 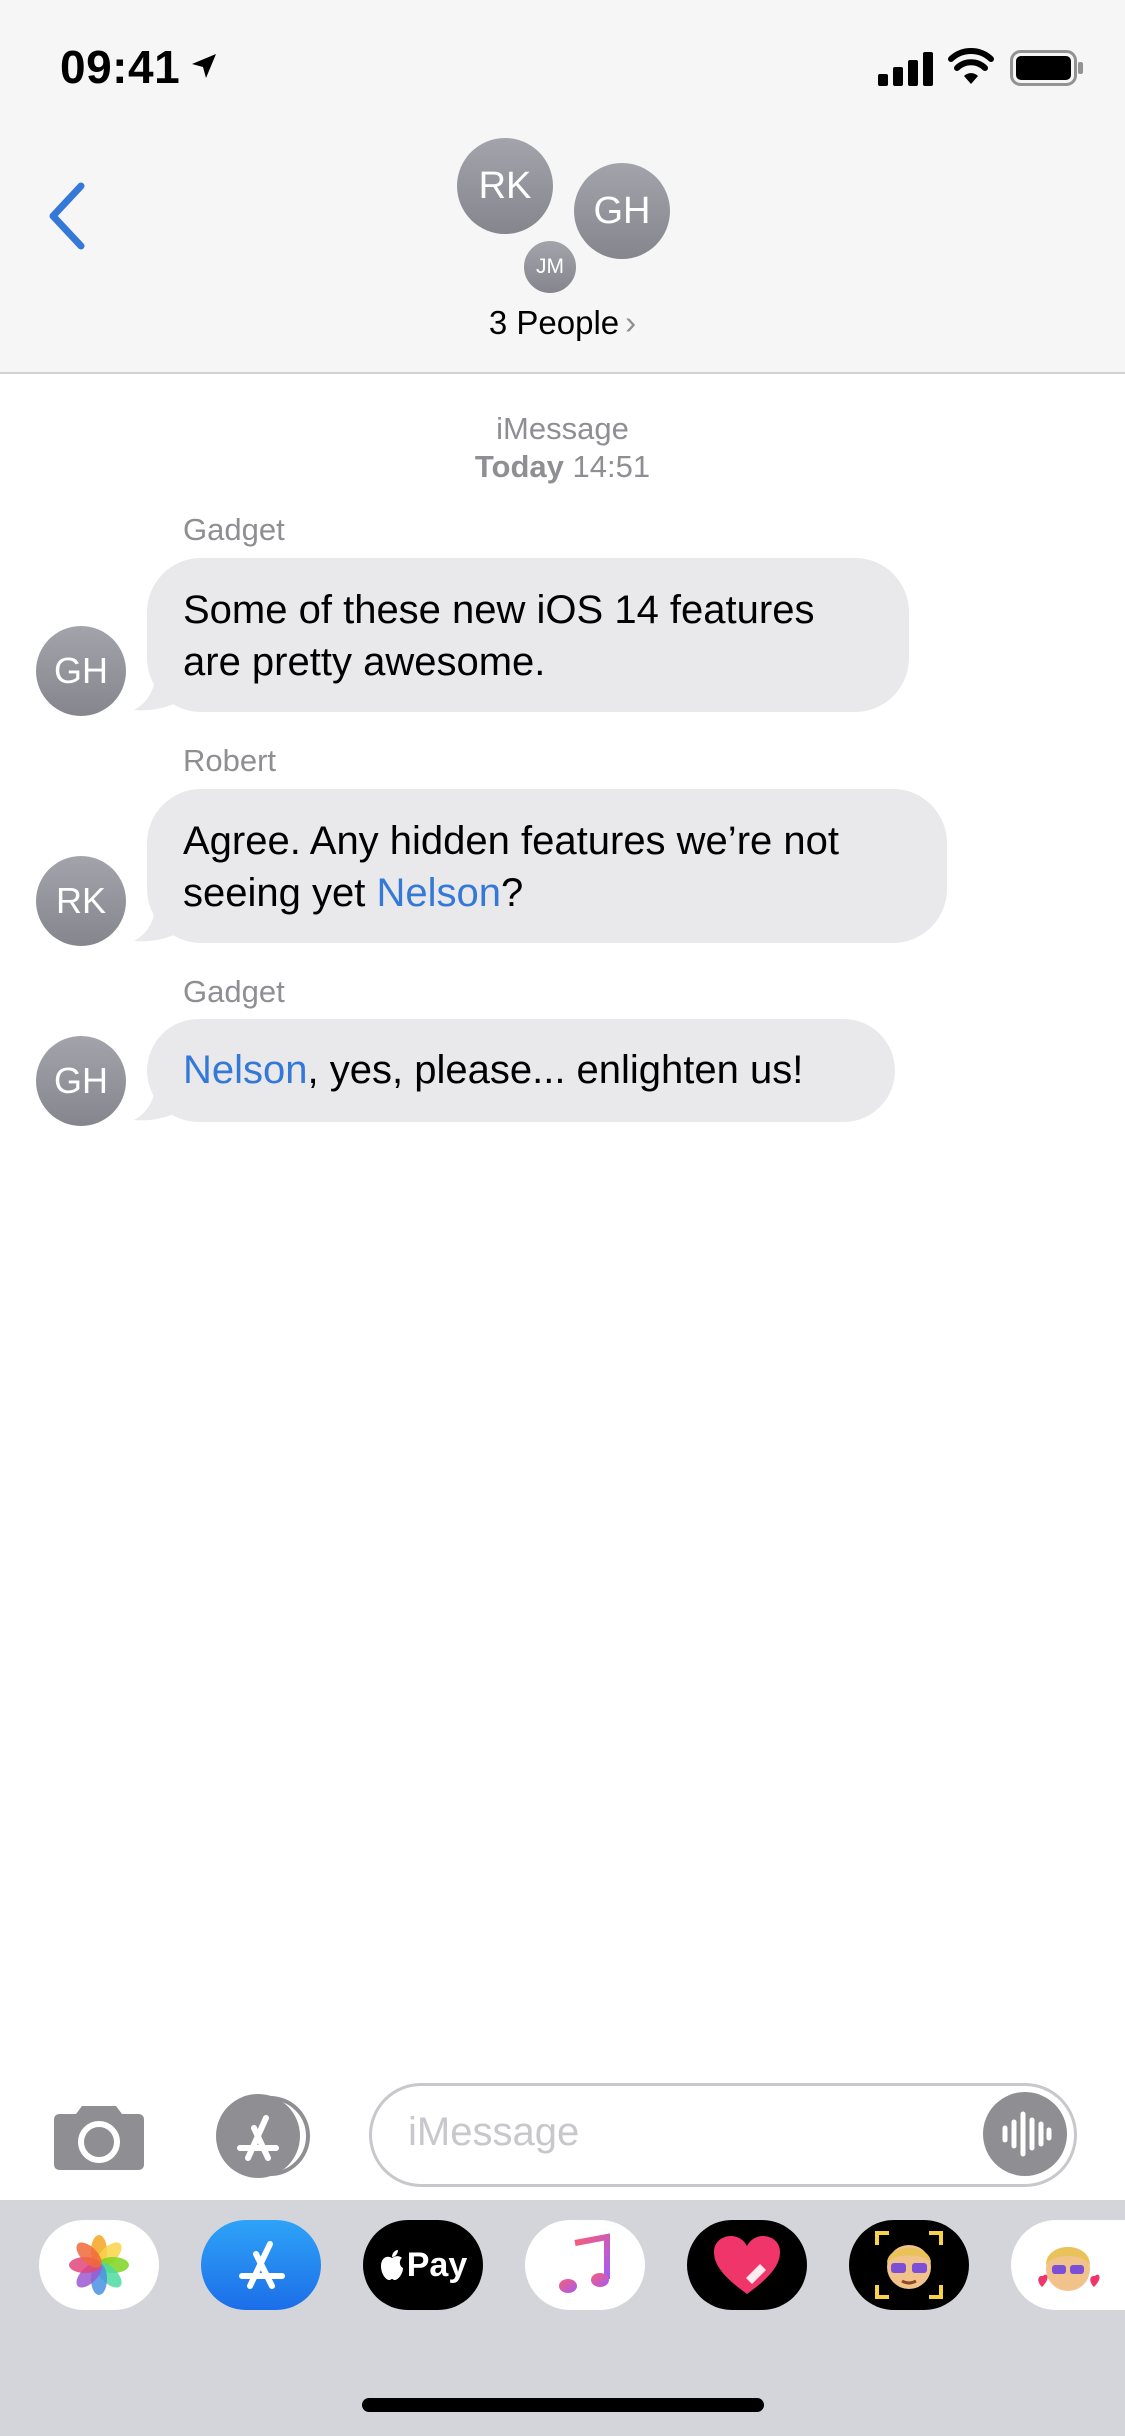 I want to click on memoji-stickers-app-button, so click(x=1068, y=2265).